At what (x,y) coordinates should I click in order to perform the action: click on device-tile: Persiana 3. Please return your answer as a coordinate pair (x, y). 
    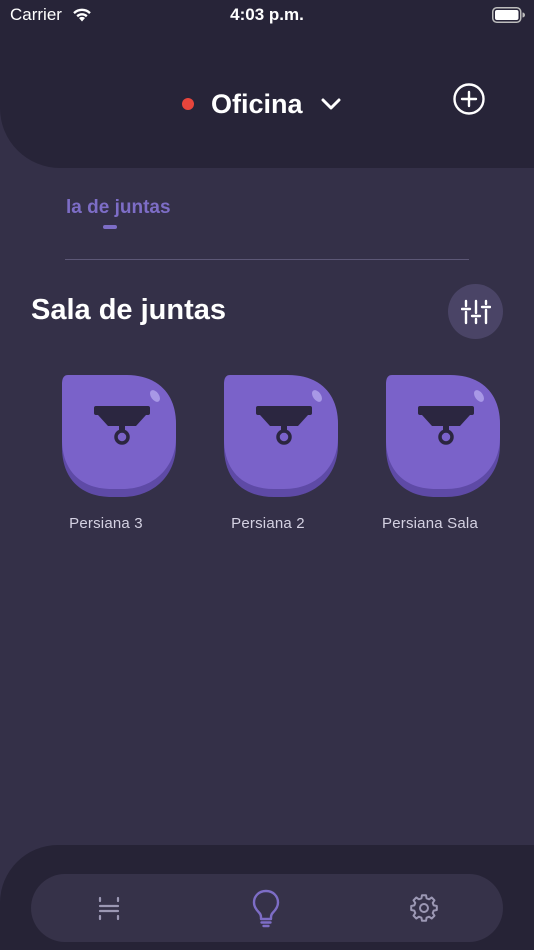
    Looking at the image, I should click on (106, 455).